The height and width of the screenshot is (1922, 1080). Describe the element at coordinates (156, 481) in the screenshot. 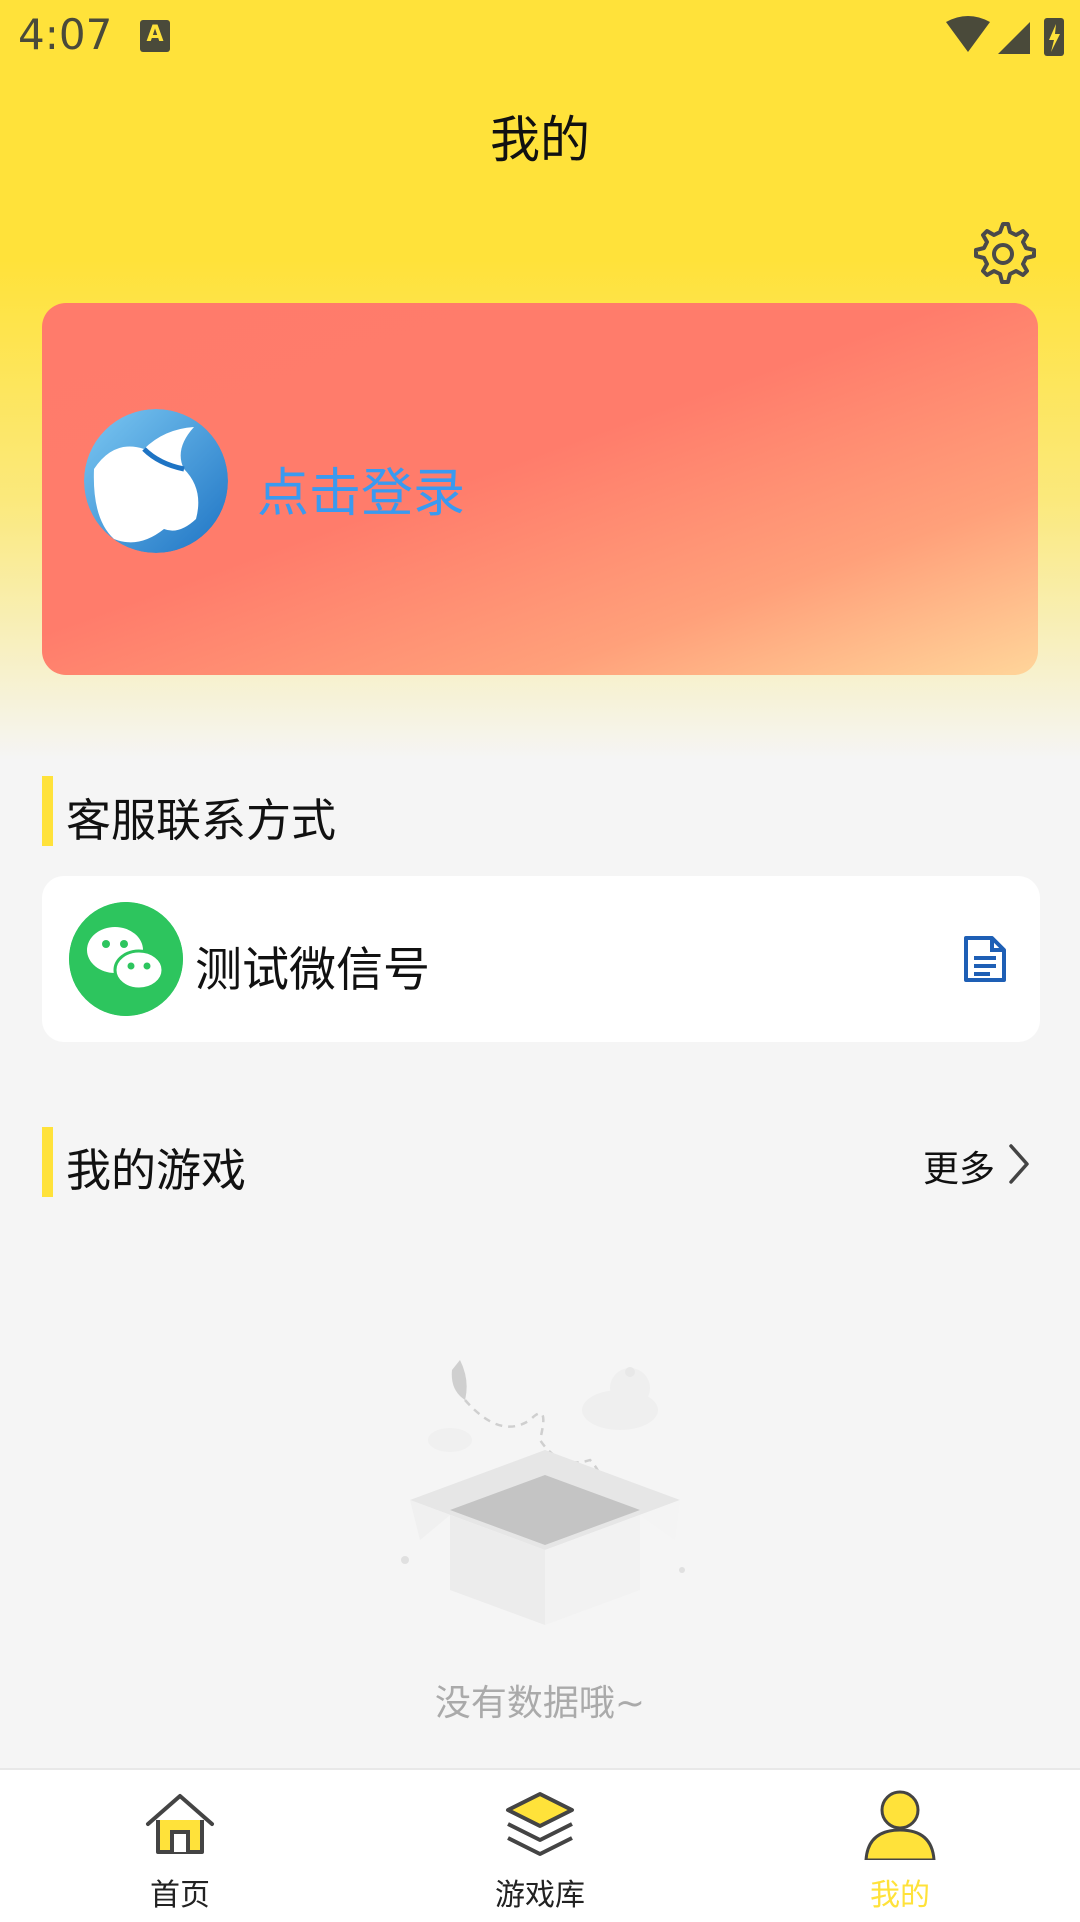

I see `avatar` at that location.